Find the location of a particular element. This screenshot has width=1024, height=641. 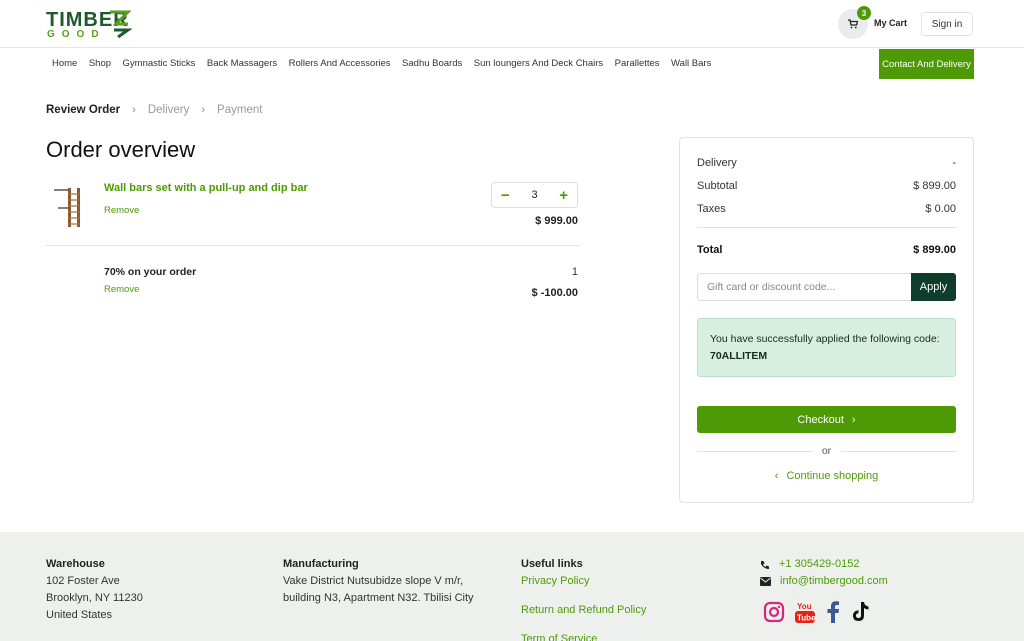

subtotal-value: $ 899.00 is located at coordinates (934, 186).